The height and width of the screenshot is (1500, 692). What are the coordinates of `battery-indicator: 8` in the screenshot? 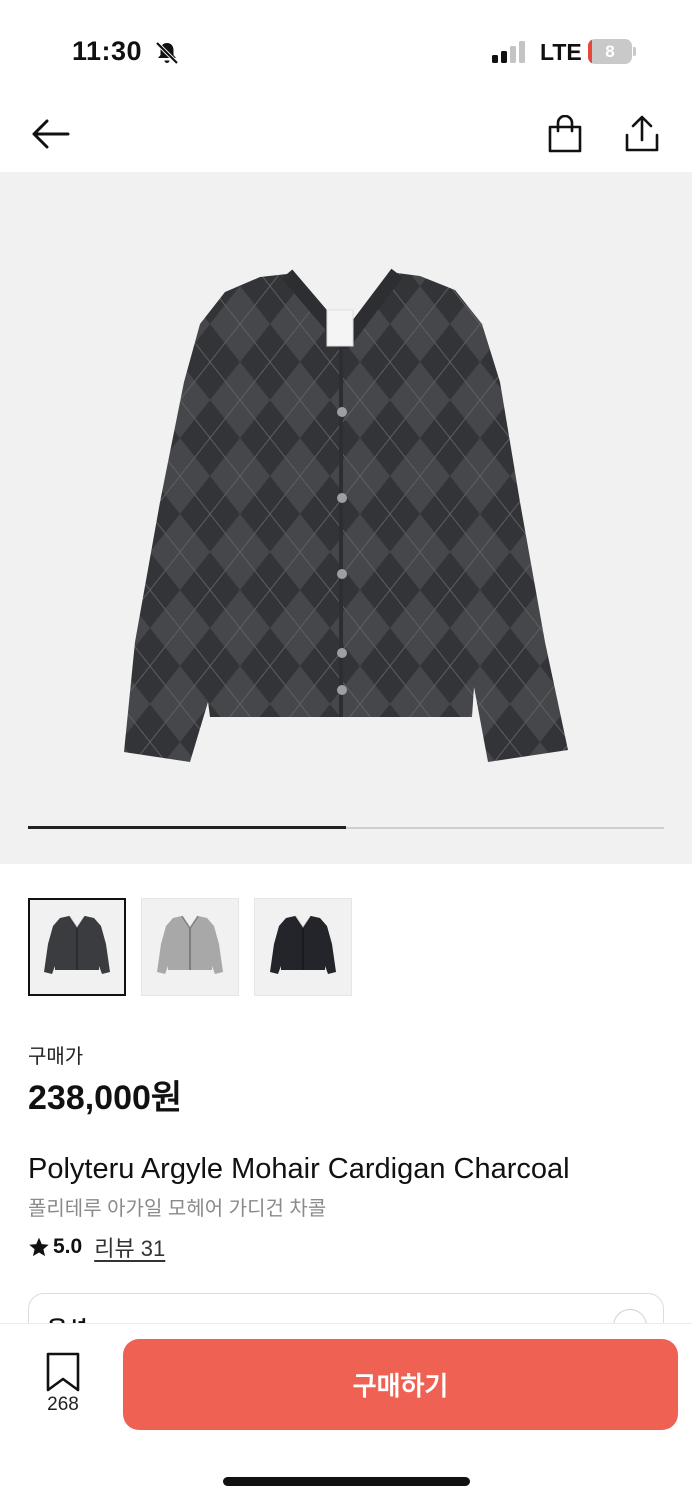 It's located at (612, 51).